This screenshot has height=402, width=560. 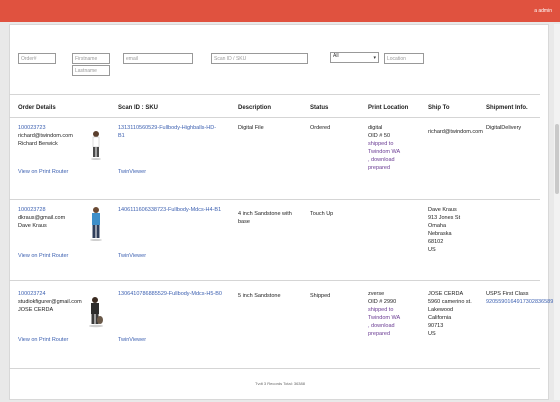 I want to click on customer-name: Richard Berwick, so click(x=38, y=144).